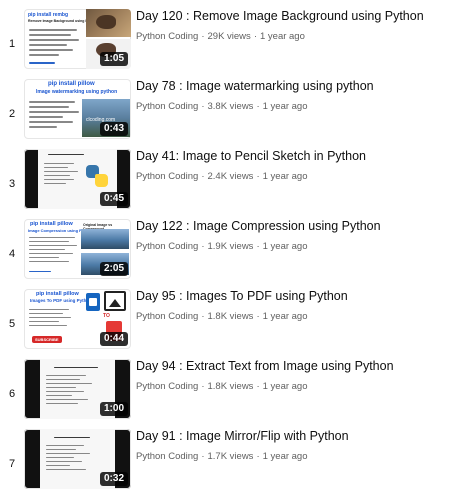 This screenshot has width=474, height=499. I want to click on video-title: Day 122 : Image Compression using Python, so click(258, 226).